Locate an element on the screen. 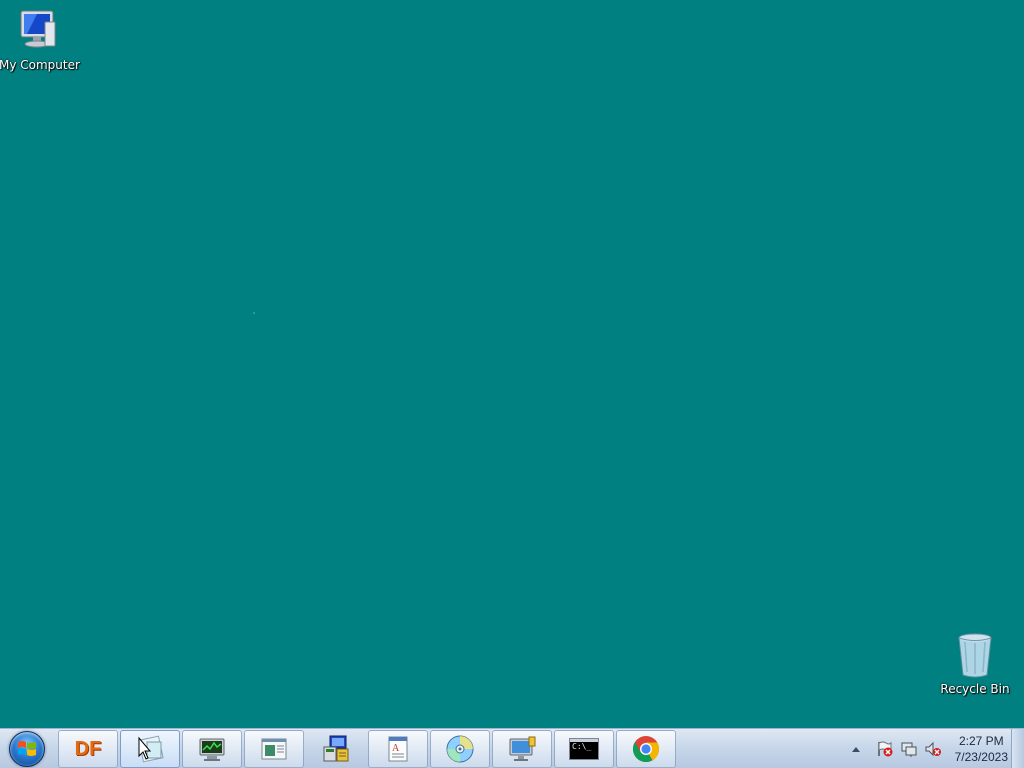 Image resolution: width=1024 pixels, height=768 pixels. system-tray: 2:27 PM 7/23/2023 is located at coordinates (930, 748).